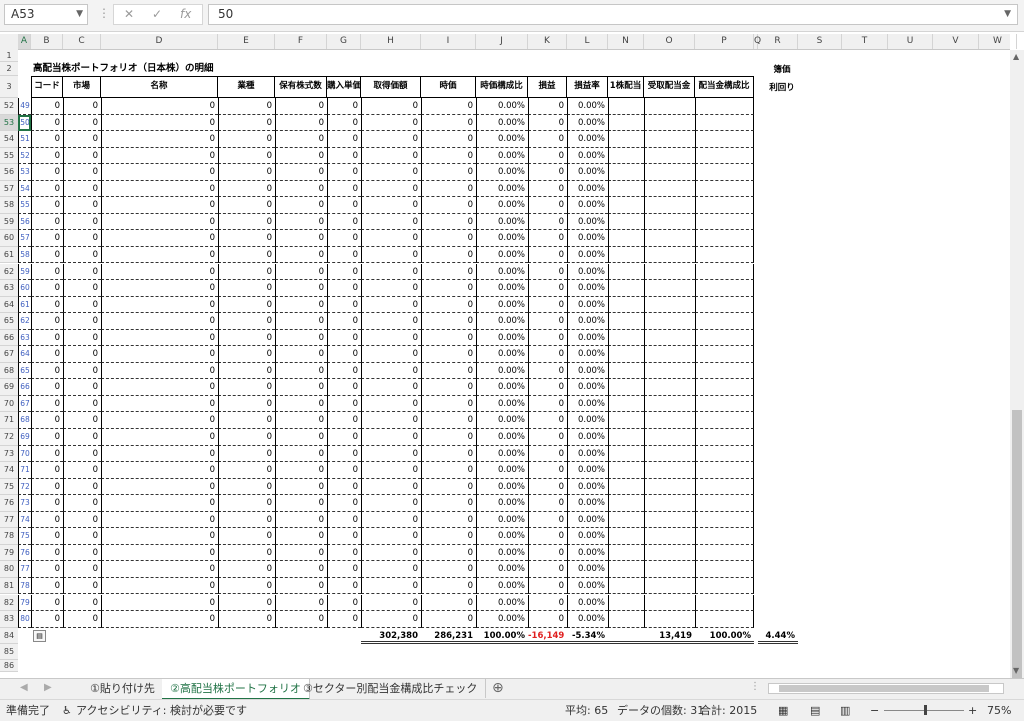  What do you see at coordinates (246, 41) in the screenshot?
I see `column-header: E` at bounding box center [246, 41].